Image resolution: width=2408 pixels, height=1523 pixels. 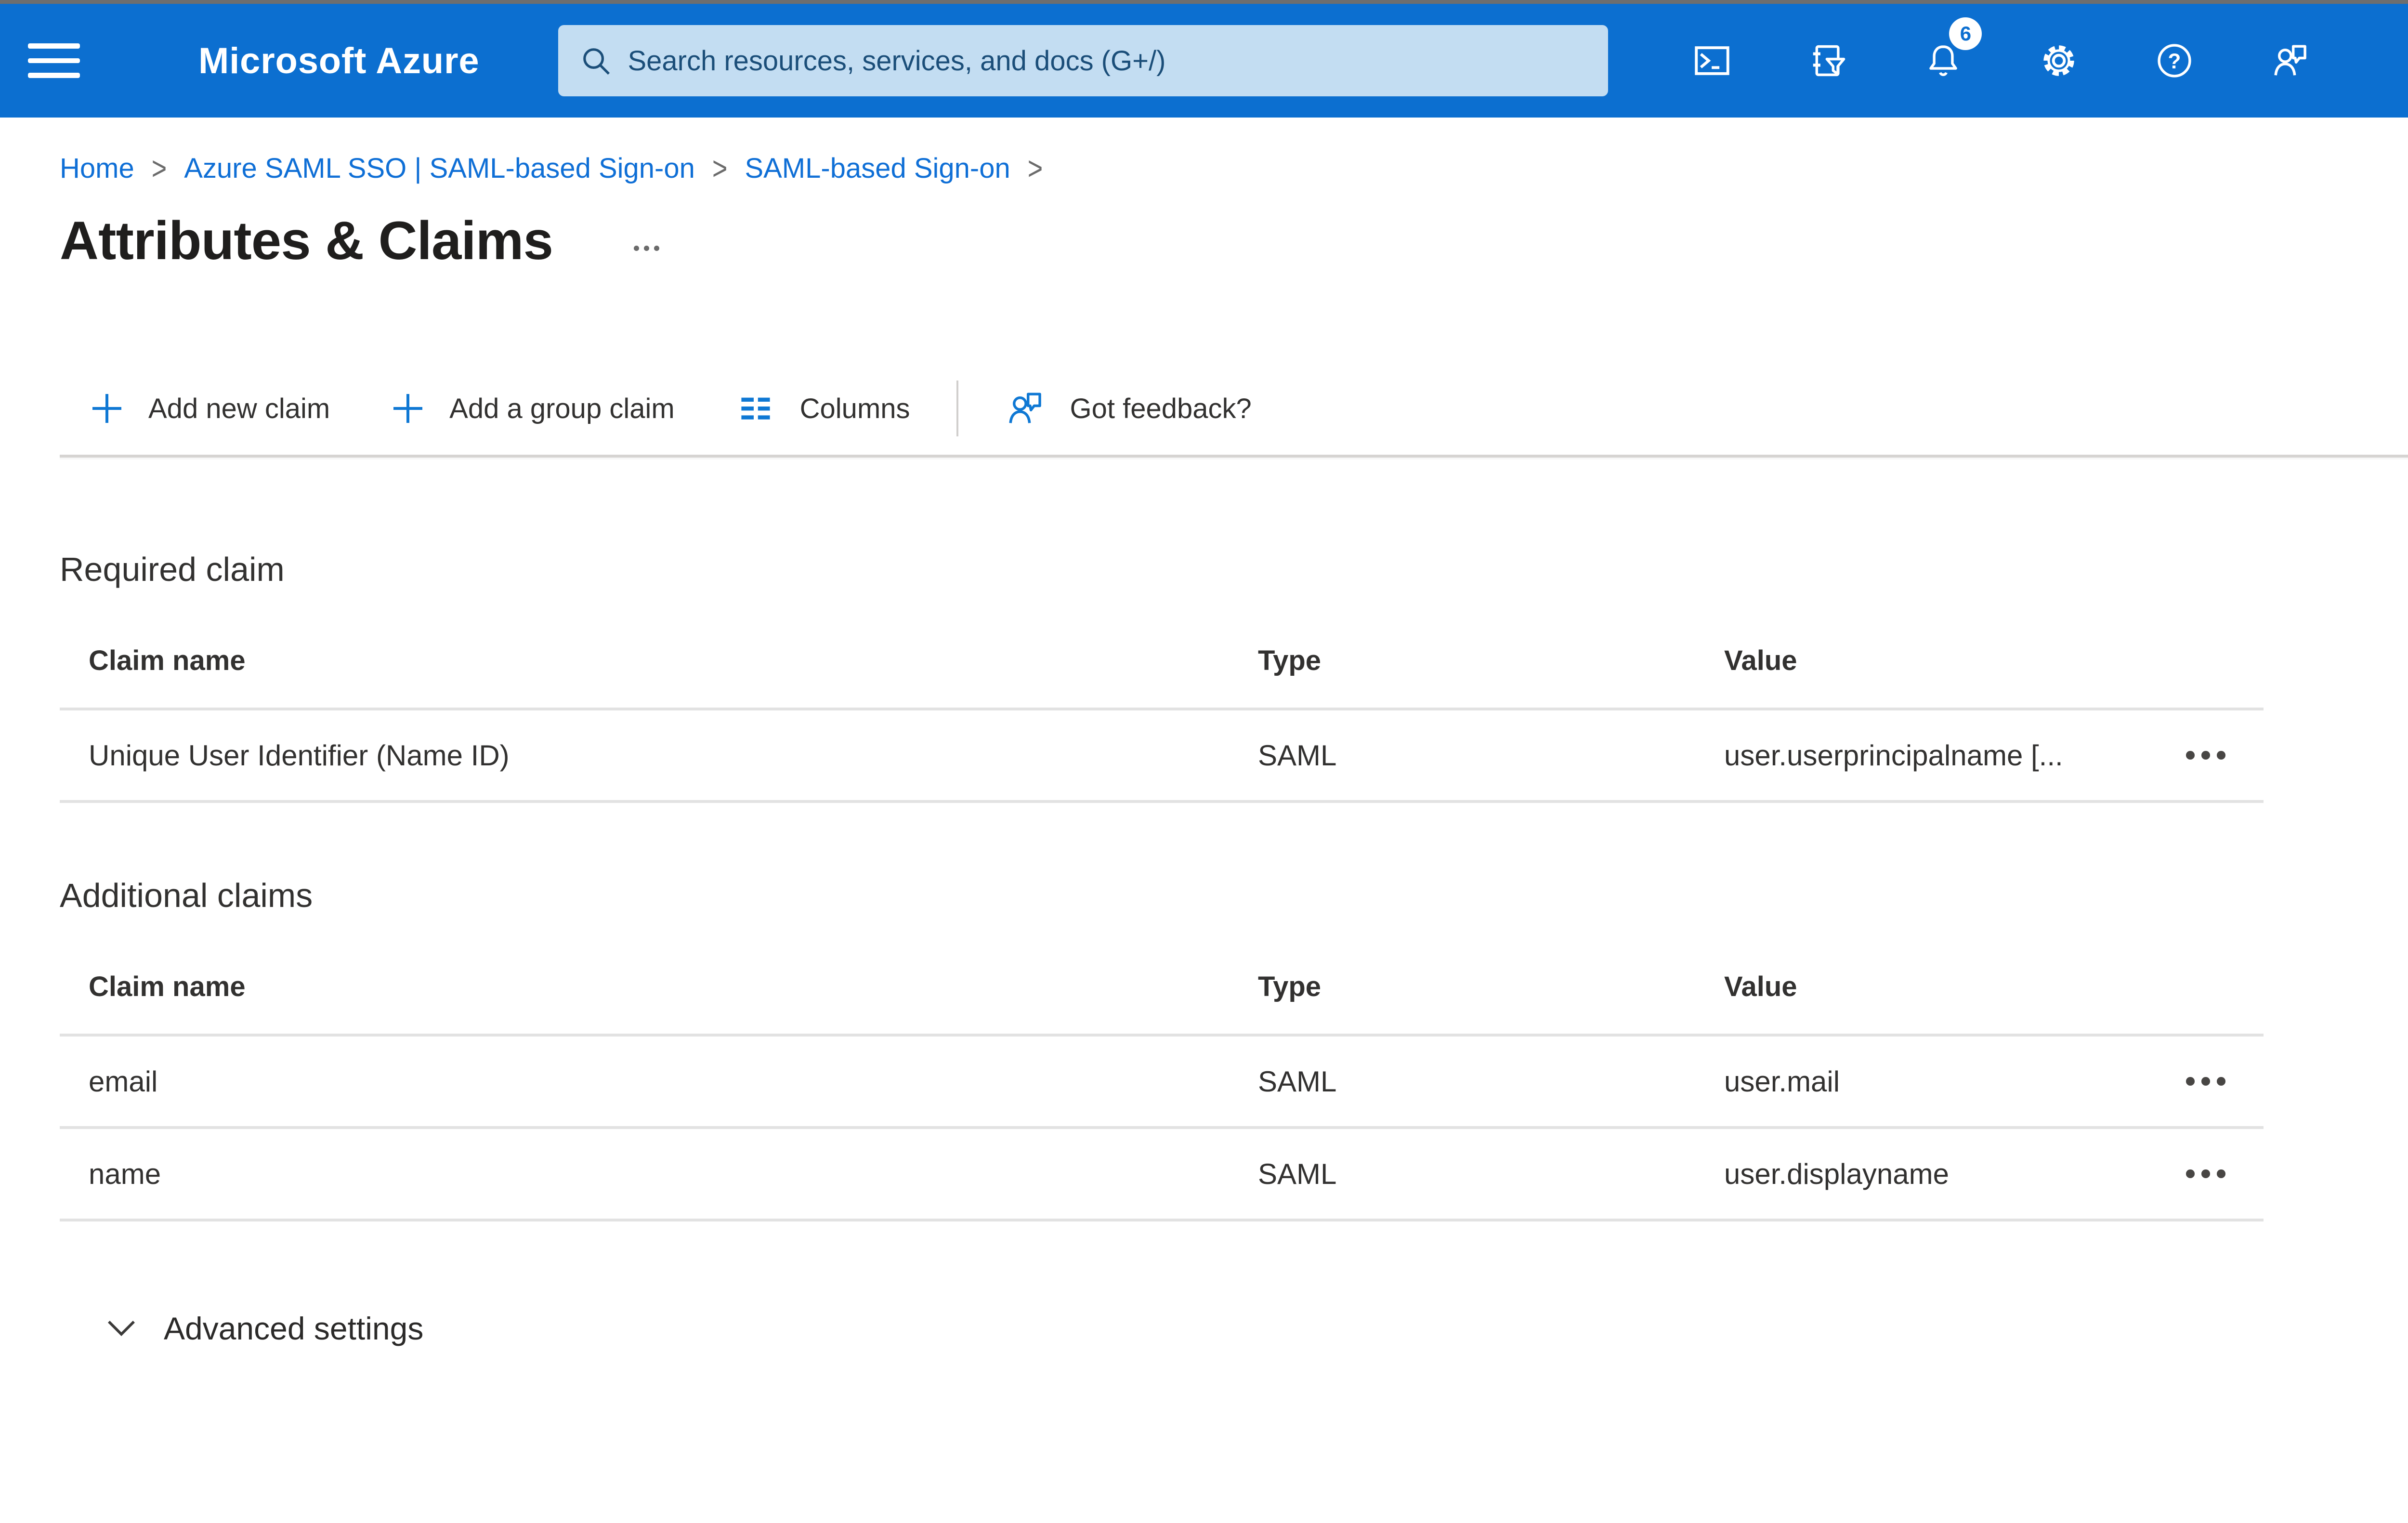 What do you see at coordinates (877, 168) in the screenshot?
I see `breadcrumb-saml-signon: SAML-based Sign-on` at bounding box center [877, 168].